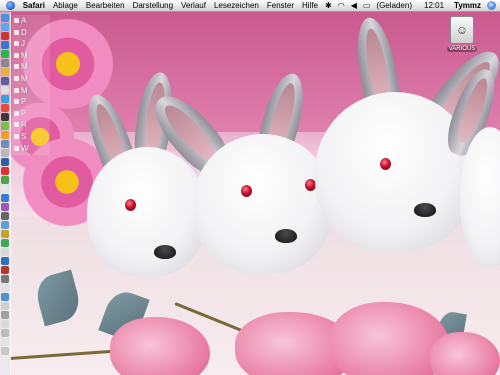  Describe the element at coordinates (65, 5) in the screenshot. I see `menu-ablage: Ablage` at that location.